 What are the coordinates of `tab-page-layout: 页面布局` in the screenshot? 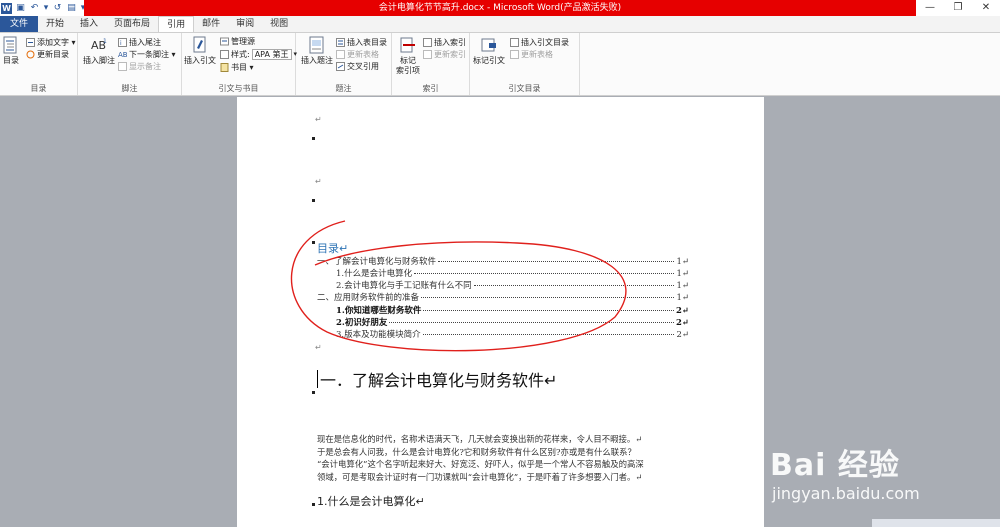 It's located at (132, 24).